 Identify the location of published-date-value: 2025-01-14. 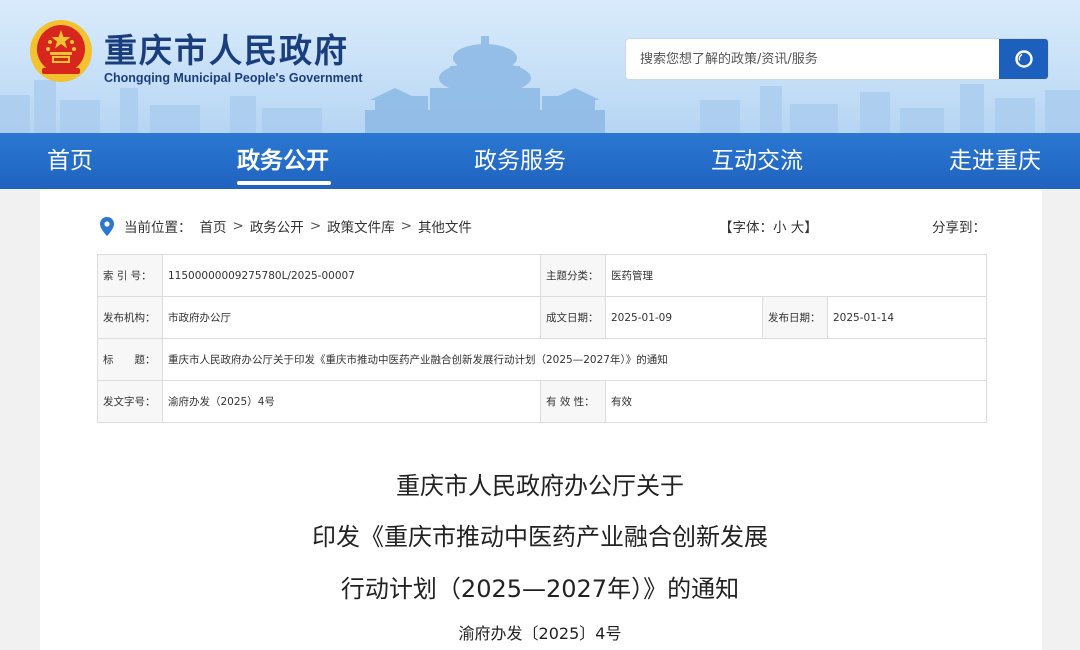
(907, 317).